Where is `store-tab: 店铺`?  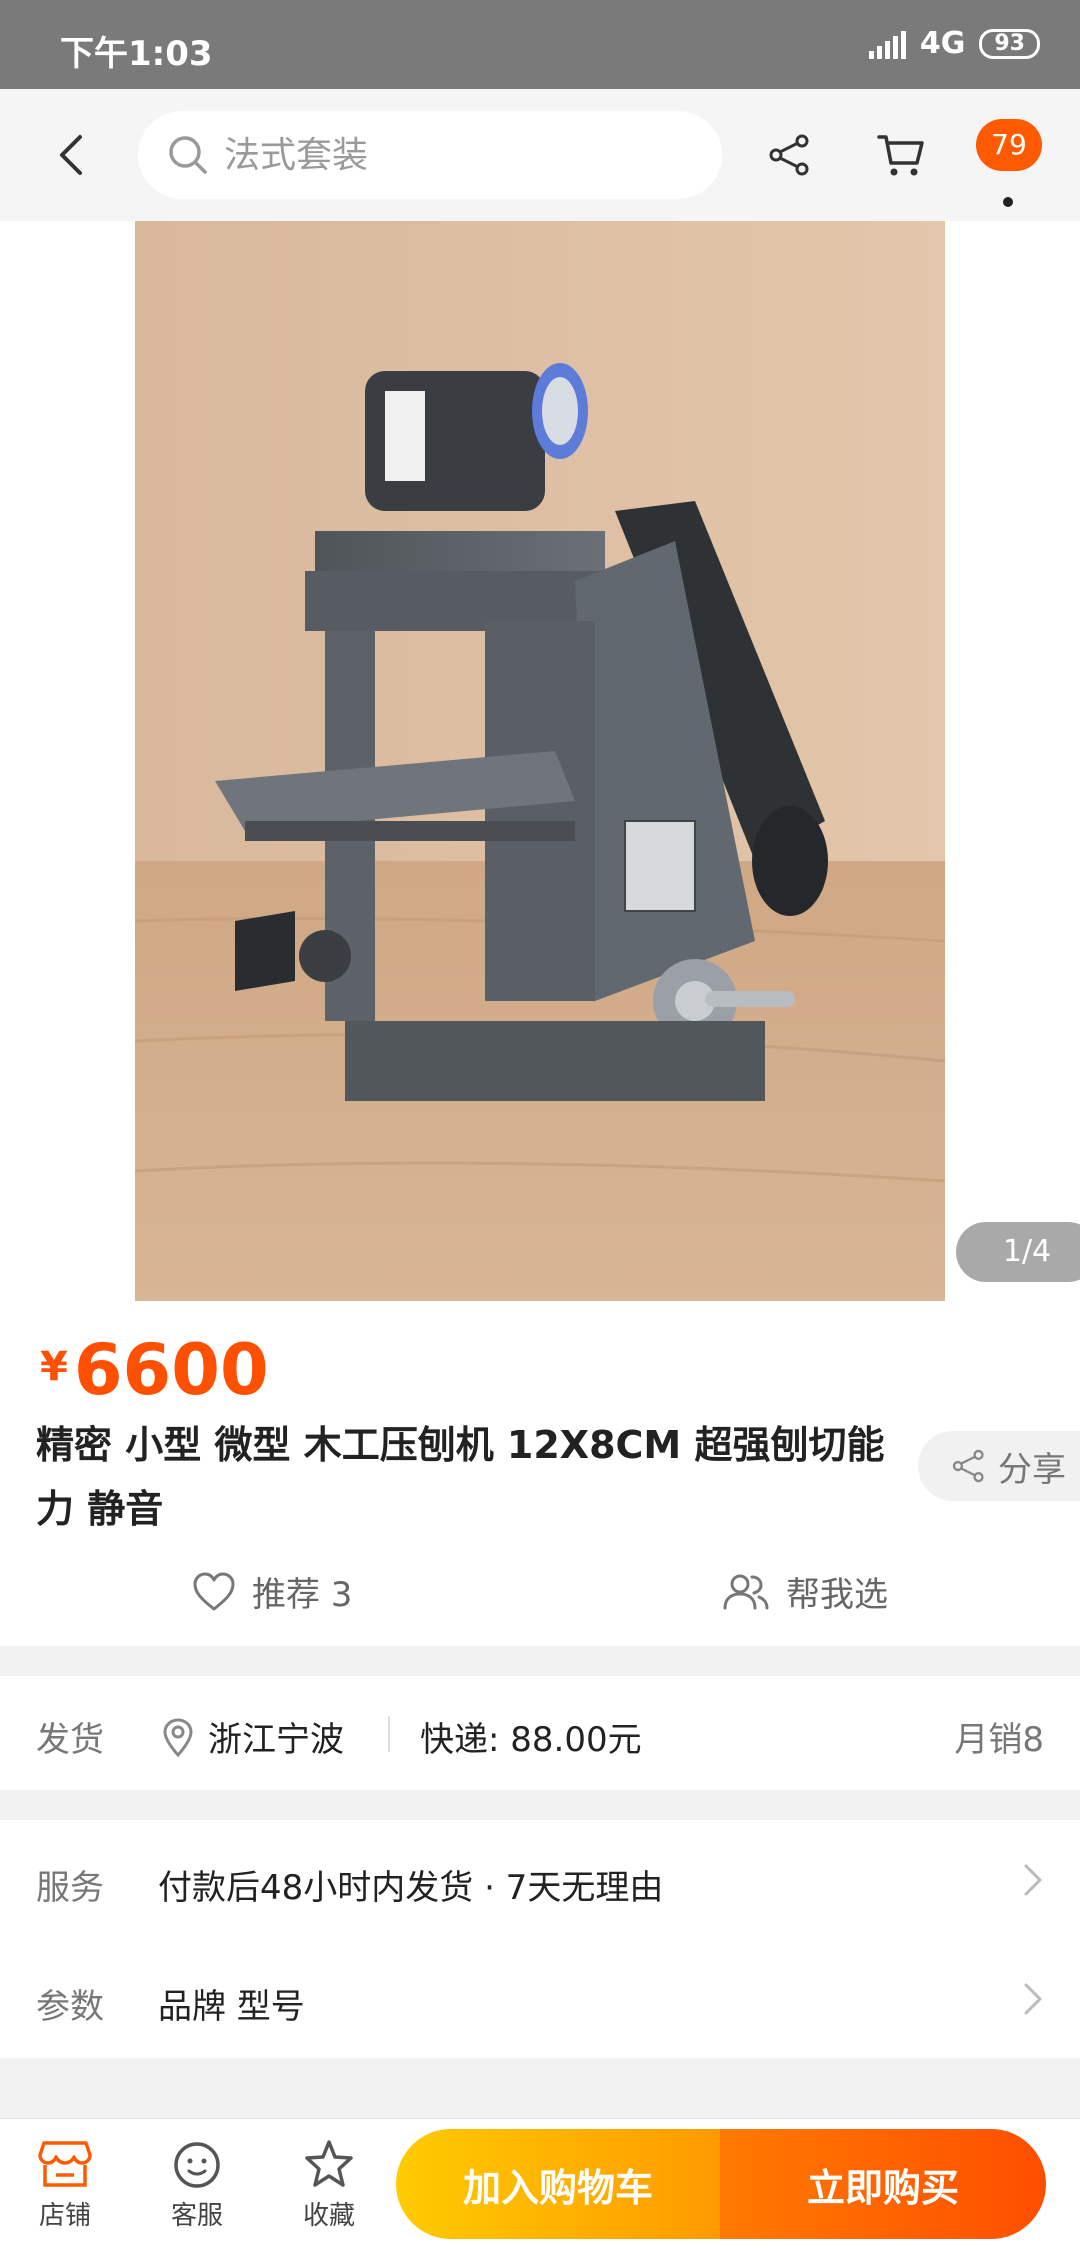
store-tab: 店铺 is located at coordinates (65, 2185).